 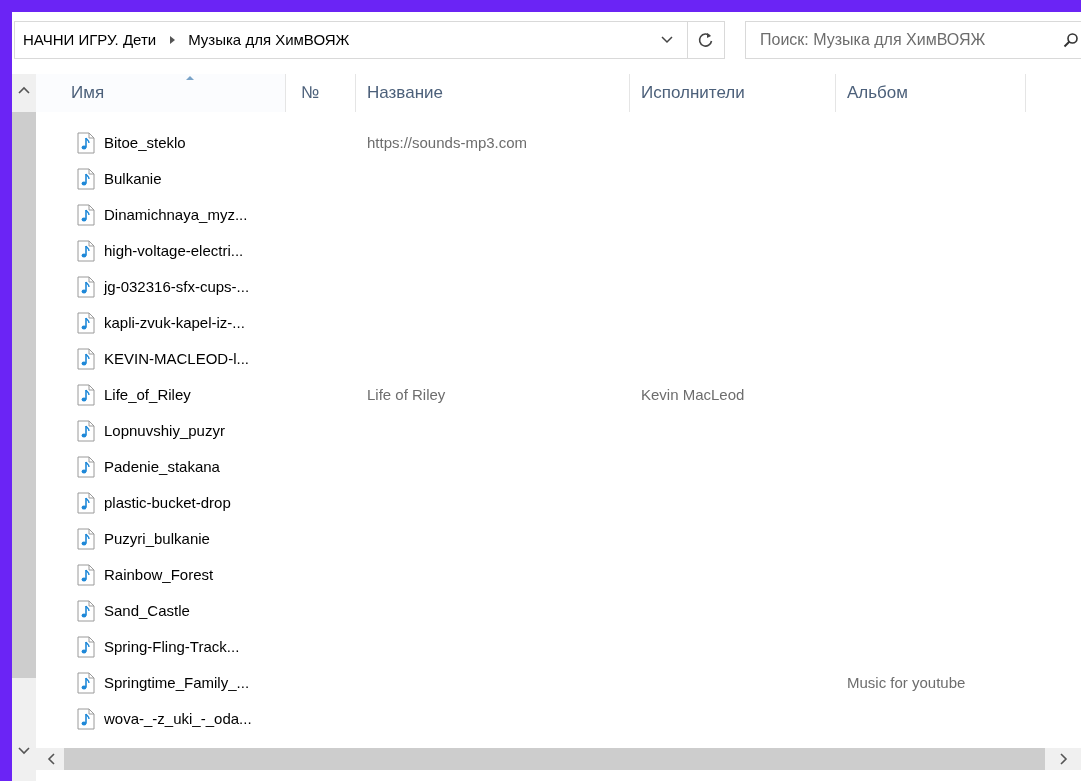 What do you see at coordinates (147, 610) in the screenshot?
I see `file-name-text: Sand_Castle` at bounding box center [147, 610].